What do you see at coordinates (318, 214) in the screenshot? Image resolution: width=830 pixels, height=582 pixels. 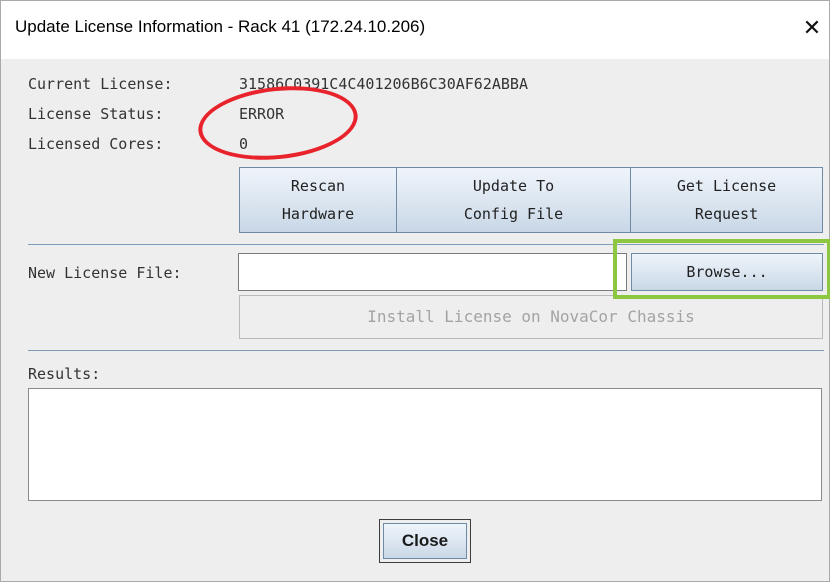 I see `rescan-hardware-label-line2: Hardware` at bounding box center [318, 214].